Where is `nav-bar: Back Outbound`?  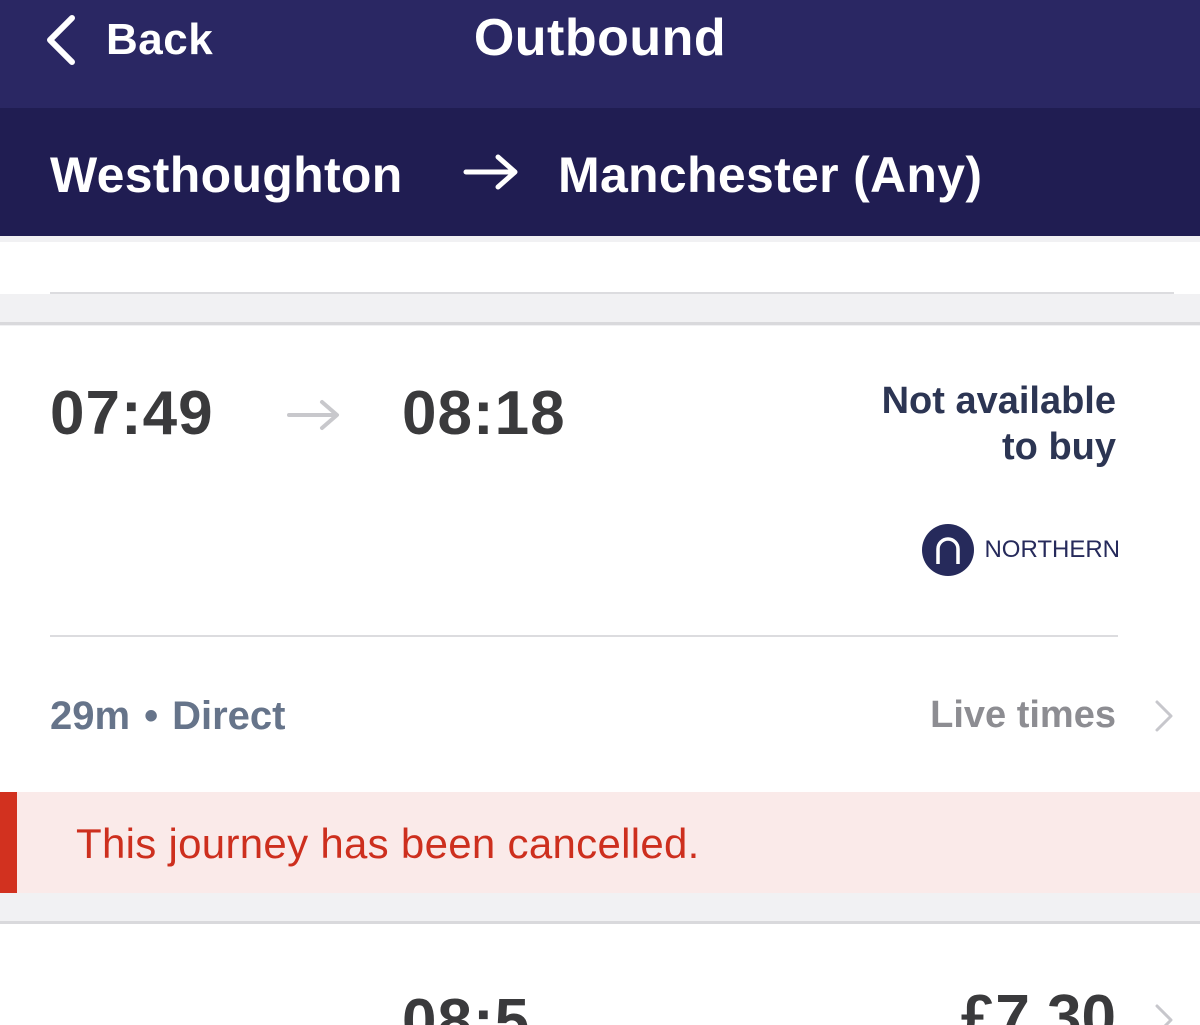 nav-bar: Back Outbound is located at coordinates (600, 54).